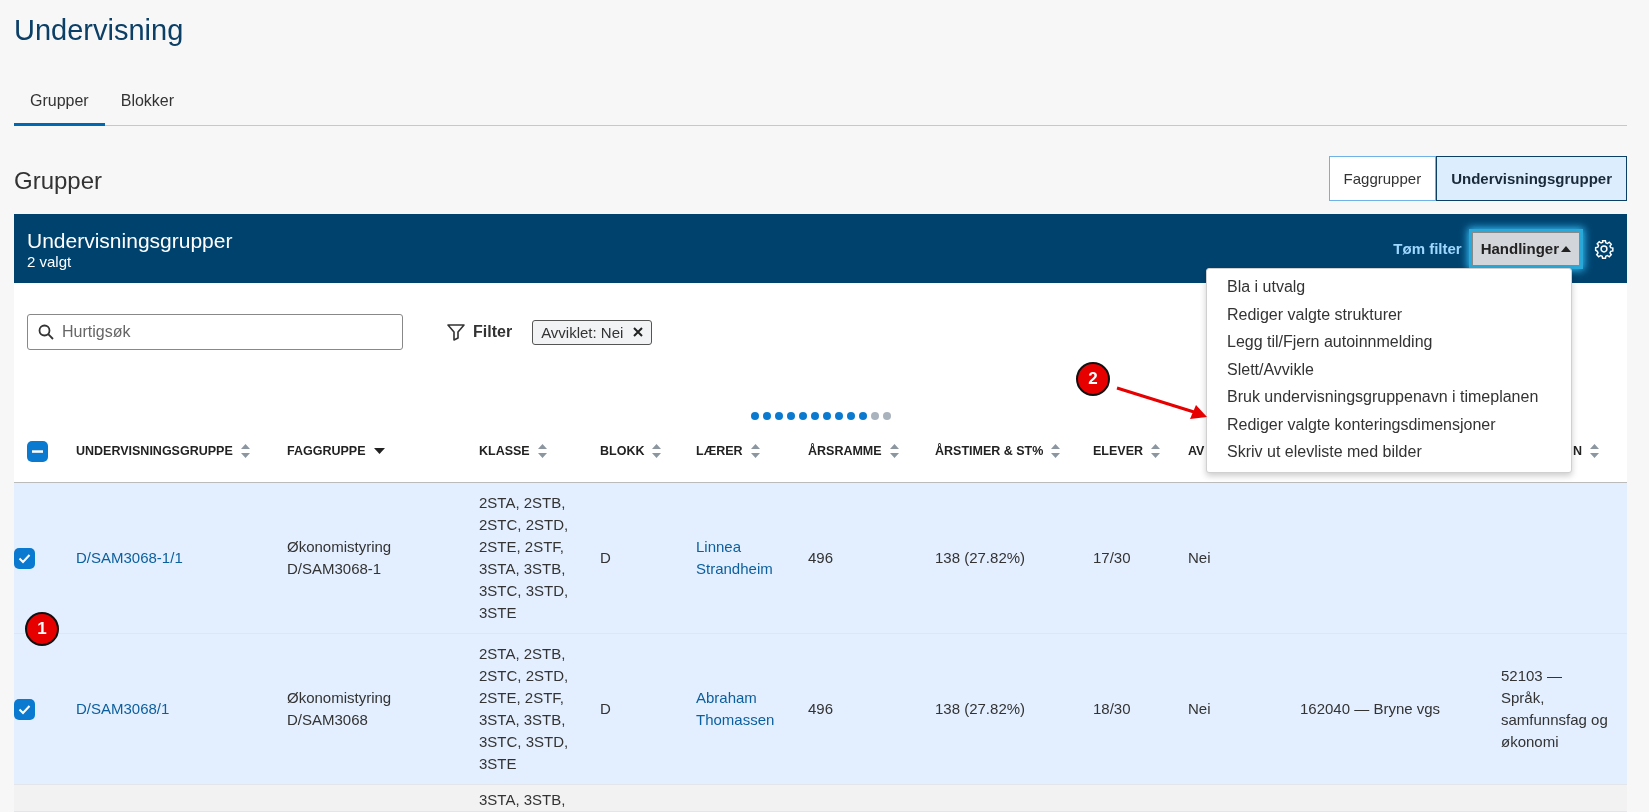 The height and width of the screenshot is (812, 1649). What do you see at coordinates (154, 451) in the screenshot?
I see `column-header: UNDERVISNINGSGRUPPE` at bounding box center [154, 451].